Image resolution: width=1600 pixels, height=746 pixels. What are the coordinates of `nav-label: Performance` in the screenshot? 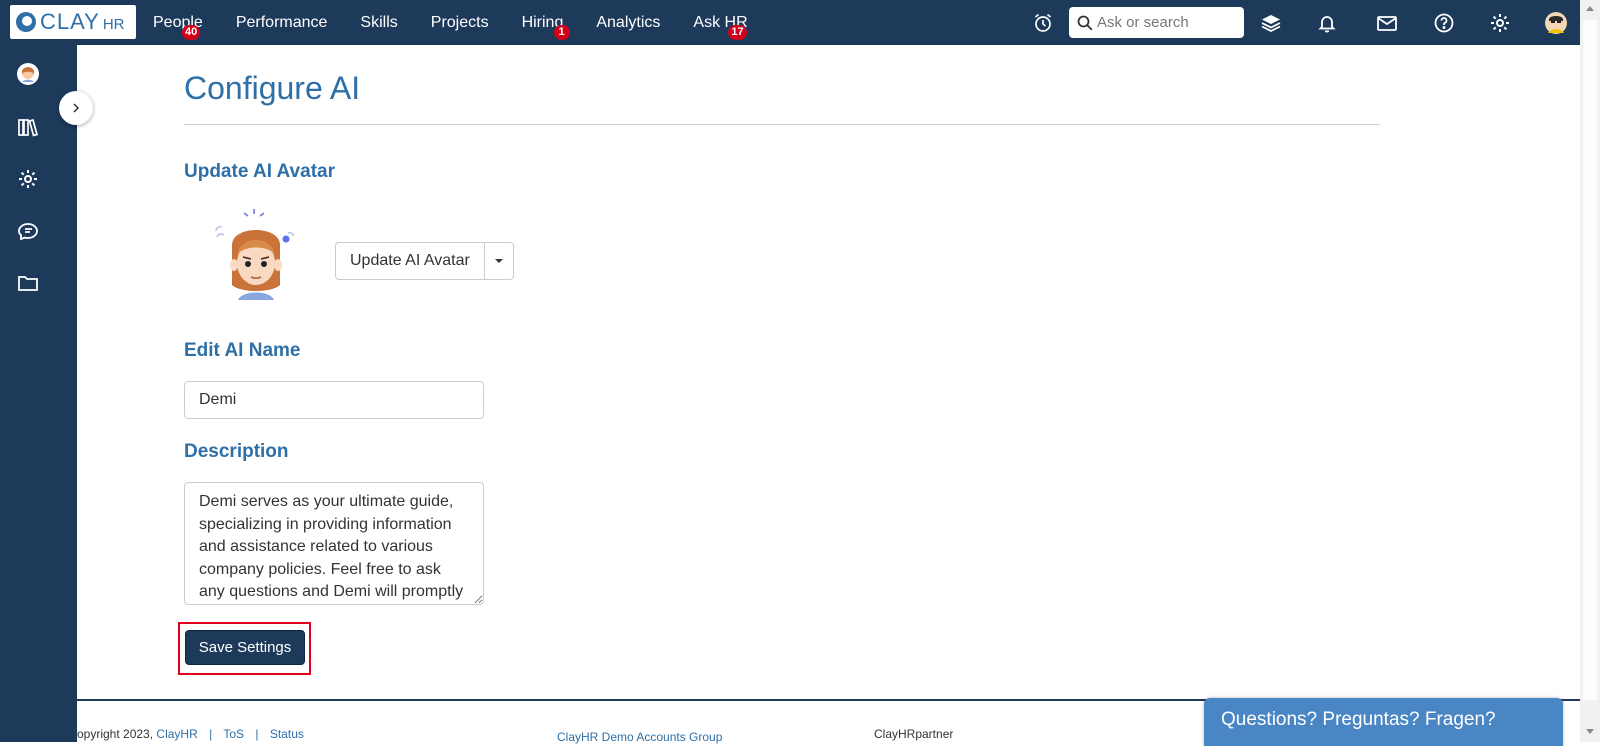 It's located at (281, 22).